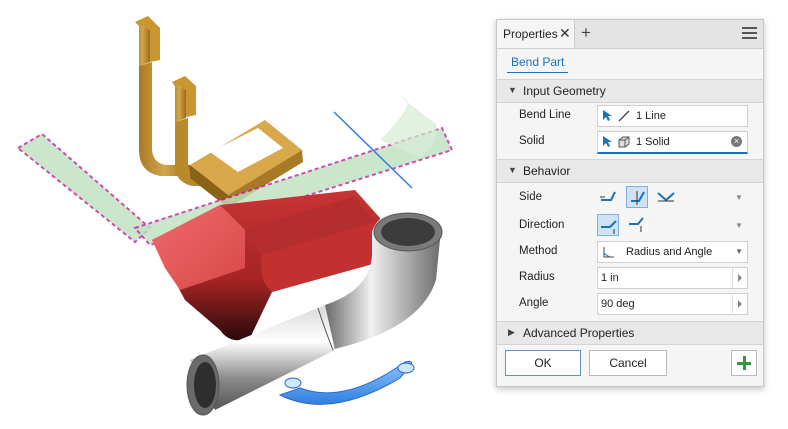 Image resolution: width=788 pixels, height=429 pixels. I want to click on feature-title-underline, so click(537, 72).